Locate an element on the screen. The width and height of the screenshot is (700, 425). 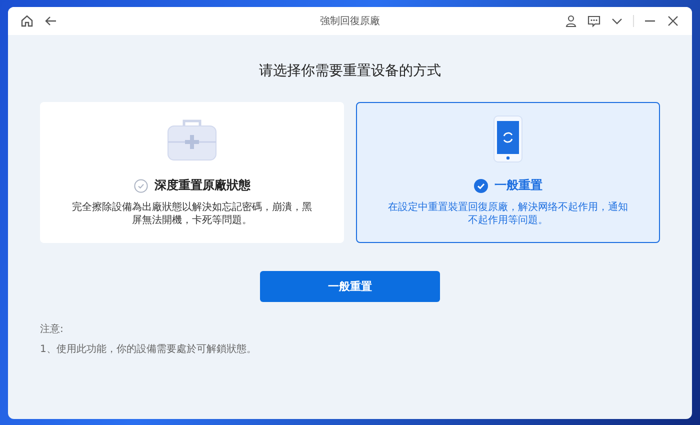
page-heading: 请选择你需要重置设备的方式 is located at coordinates (350, 71).